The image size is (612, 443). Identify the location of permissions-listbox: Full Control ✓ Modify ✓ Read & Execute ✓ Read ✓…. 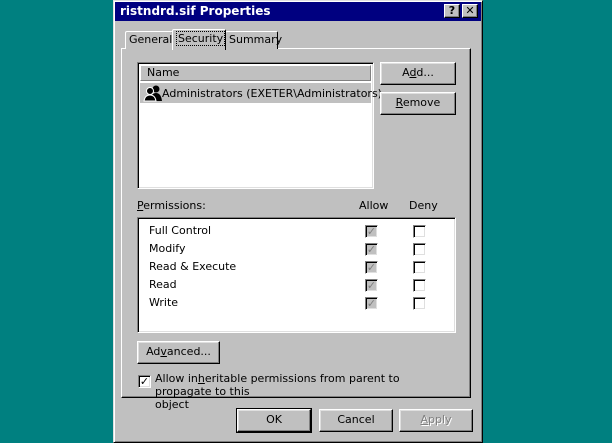
(296, 275).